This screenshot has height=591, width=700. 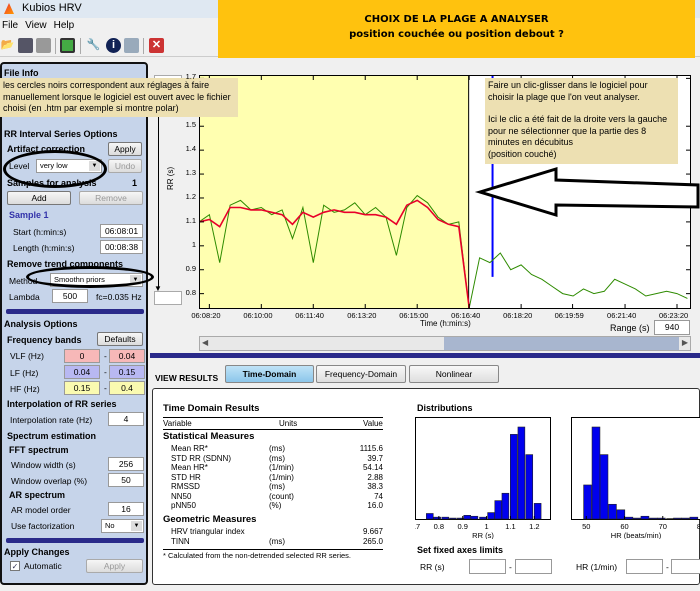 What do you see at coordinates (43, 465) in the screenshot?
I see `window-width-label: Window width (s)` at bounding box center [43, 465].